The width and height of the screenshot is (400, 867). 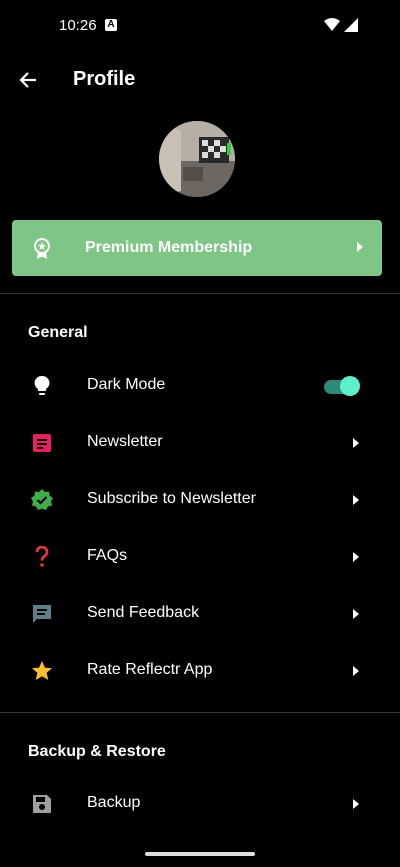 I want to click on save-icon, so click(x=42, y=804).